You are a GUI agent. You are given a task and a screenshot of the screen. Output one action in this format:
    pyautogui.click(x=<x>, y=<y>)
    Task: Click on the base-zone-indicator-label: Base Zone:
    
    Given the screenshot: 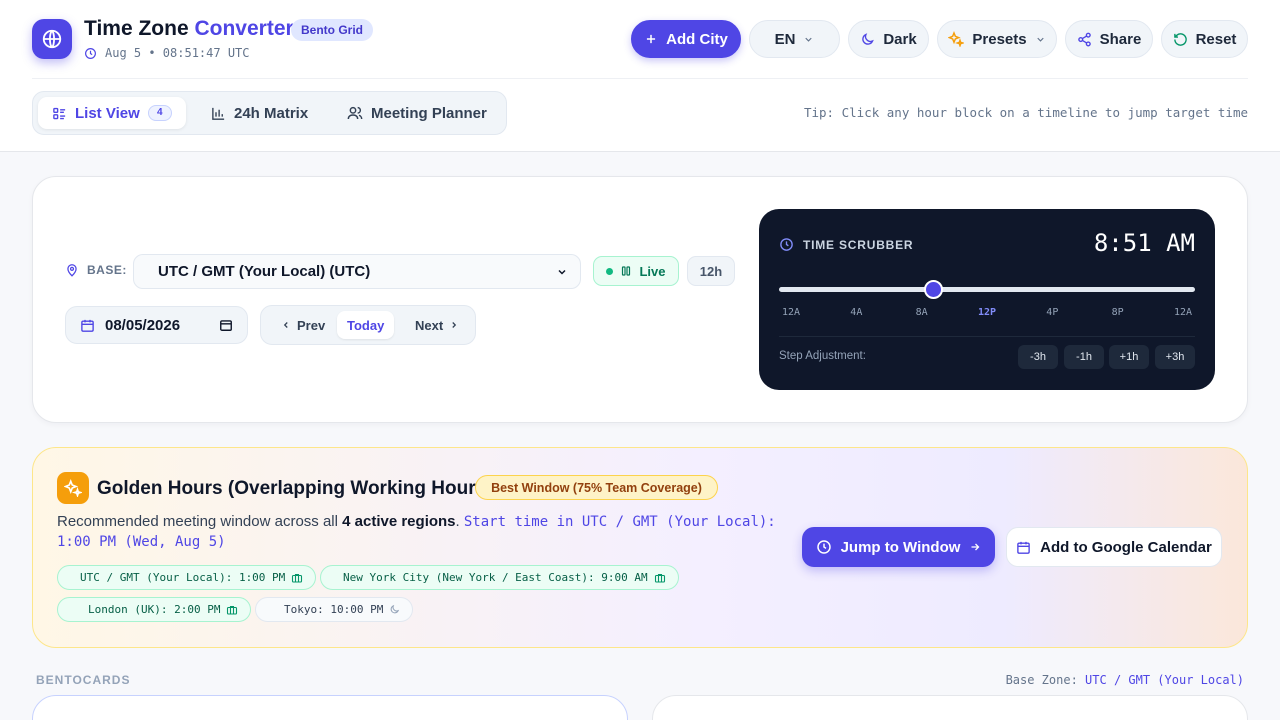 What is the action you would take?
    pyautogui.click(x=1041, y=680)
    